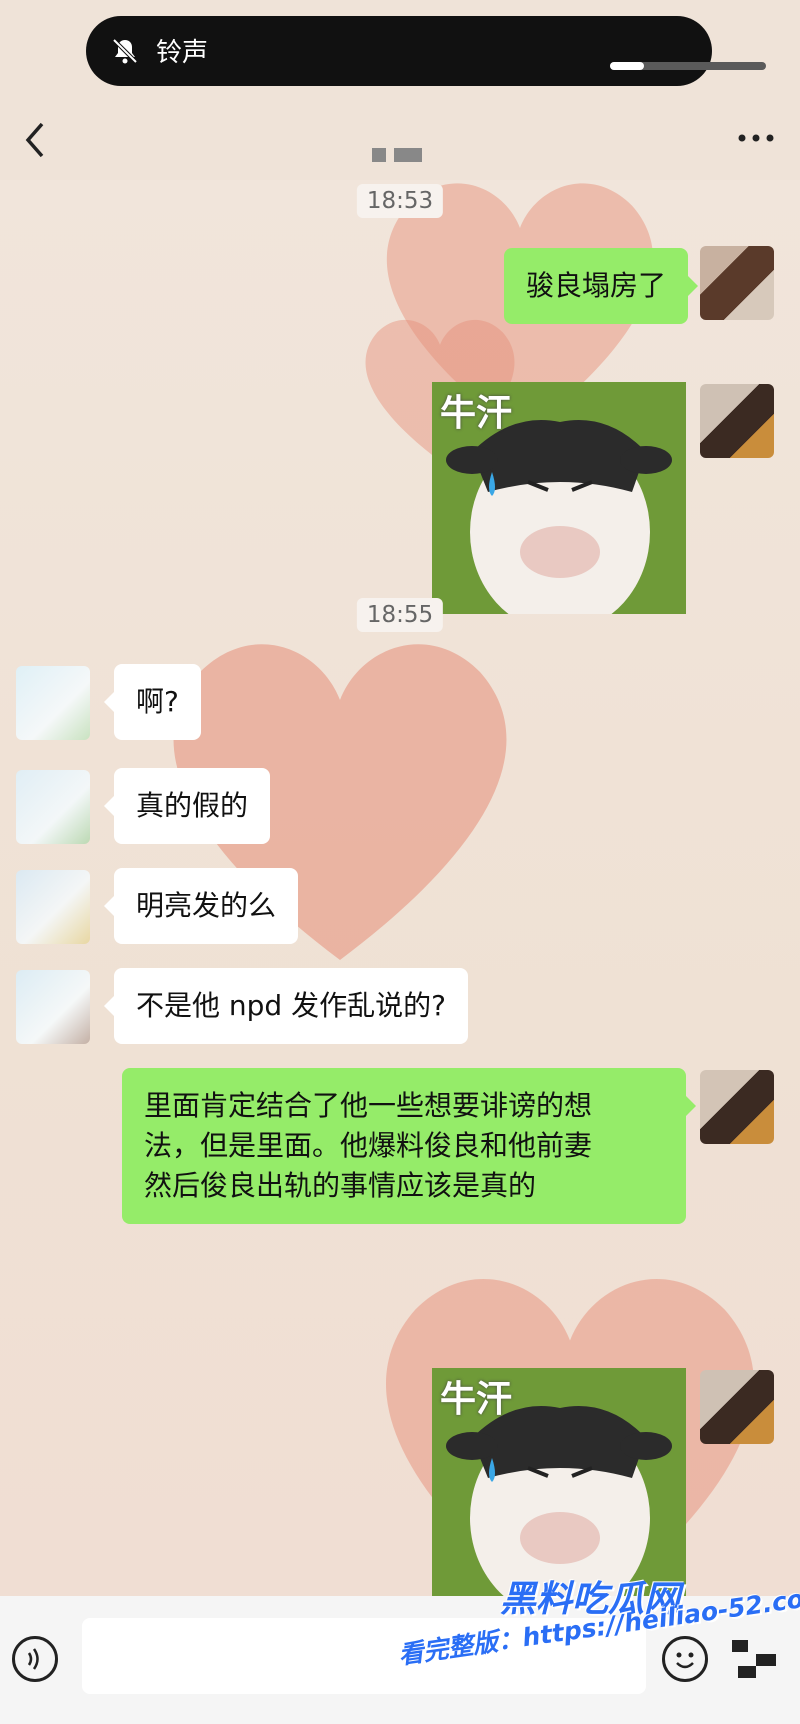 This screenshot has width=800, height=1724. I want to click on message-line: 里面肯定结合了他一些想要诽谤的想, so click(368, 1105).